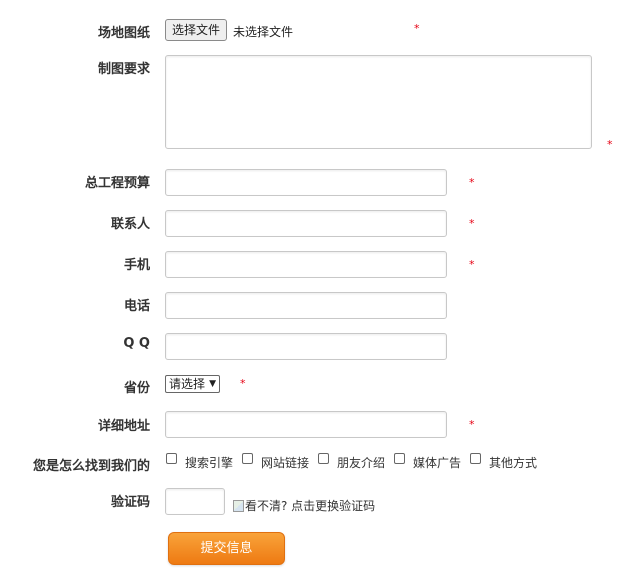  What do you see at coordinates (361, 463) in the screenshot?
I see `source-option-label: 朋友介绍` at bounding box center [361, 463].